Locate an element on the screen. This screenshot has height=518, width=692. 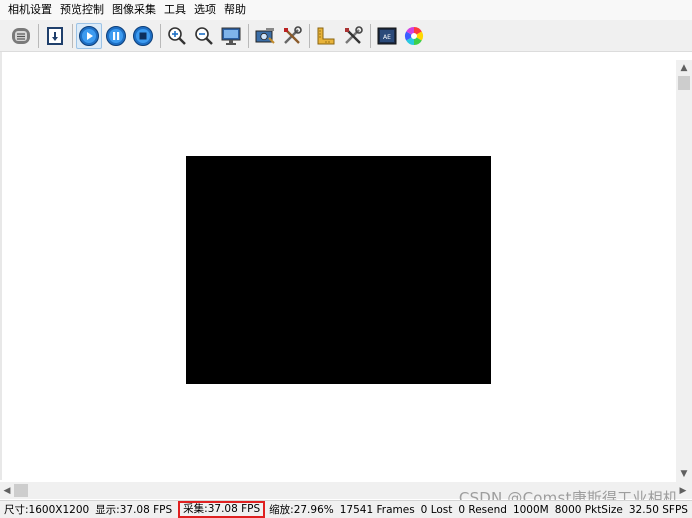
ae-icon: AE is located at coordinates (387, 35).